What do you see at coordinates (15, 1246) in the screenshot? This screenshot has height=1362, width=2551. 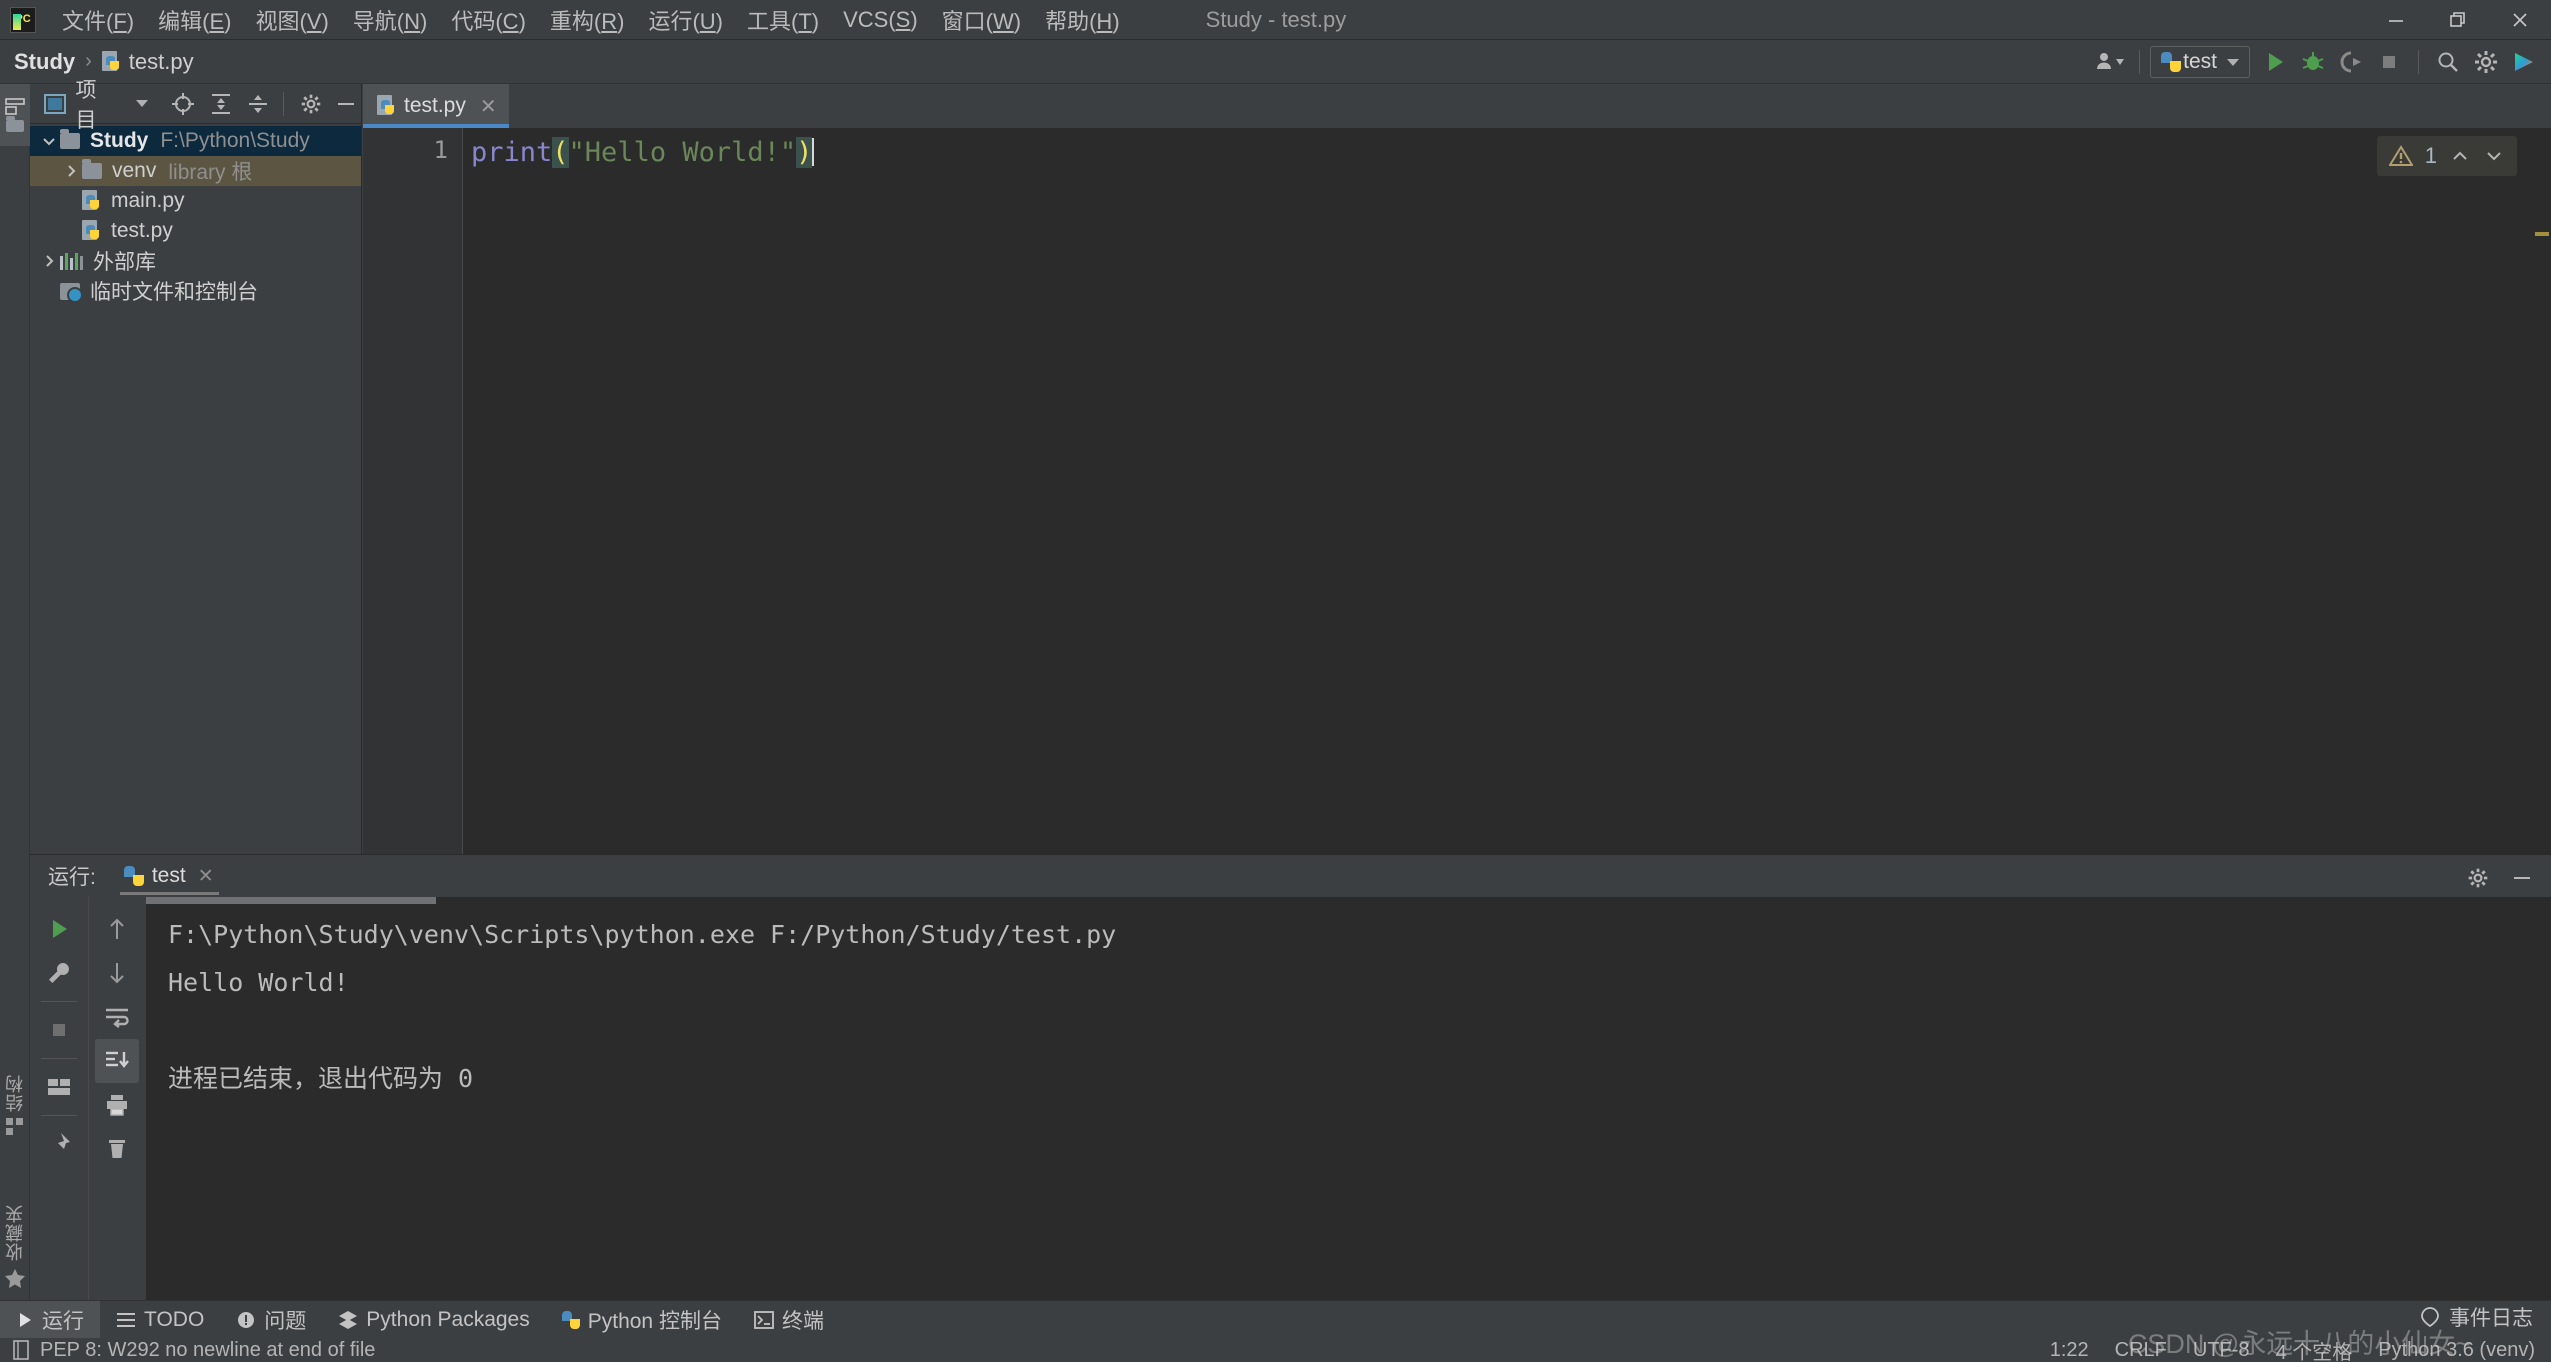 I see `sidebar-item-favorites: 收藏夹` at bounding box center [15, 1246].